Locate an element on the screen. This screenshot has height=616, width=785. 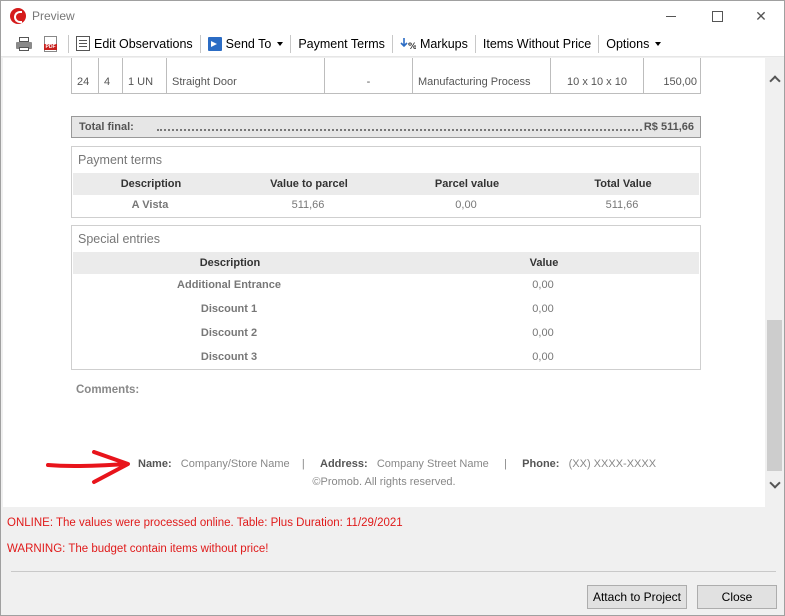
pdf-icon: PDF is located at coordinates (50, 43).